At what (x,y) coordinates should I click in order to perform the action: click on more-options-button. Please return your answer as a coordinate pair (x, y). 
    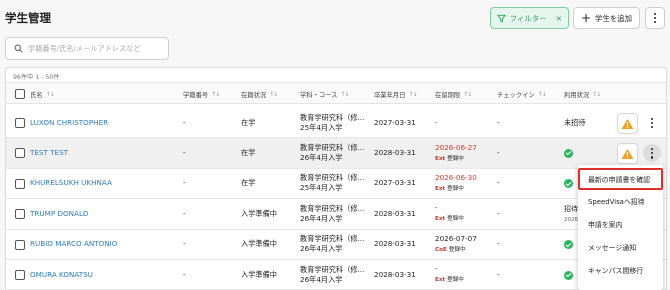
    Looking at the image, I should click on (655, 18).